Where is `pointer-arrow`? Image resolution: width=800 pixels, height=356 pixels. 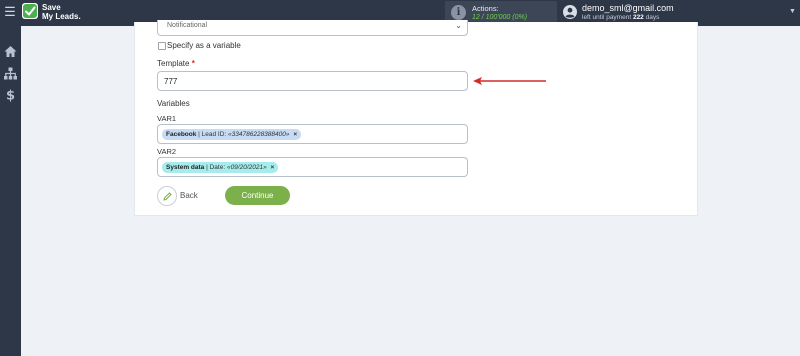
pointer-arrow is located at coordinates (509, 81).